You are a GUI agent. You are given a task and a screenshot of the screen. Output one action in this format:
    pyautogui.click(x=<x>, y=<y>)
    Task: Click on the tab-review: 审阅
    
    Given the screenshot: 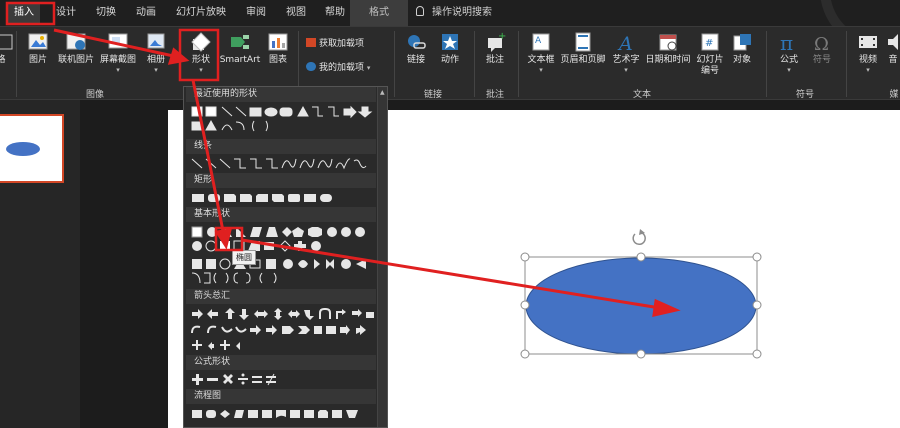 What is the action you would take?
    pyautogui.click(x=256, y=13)
    